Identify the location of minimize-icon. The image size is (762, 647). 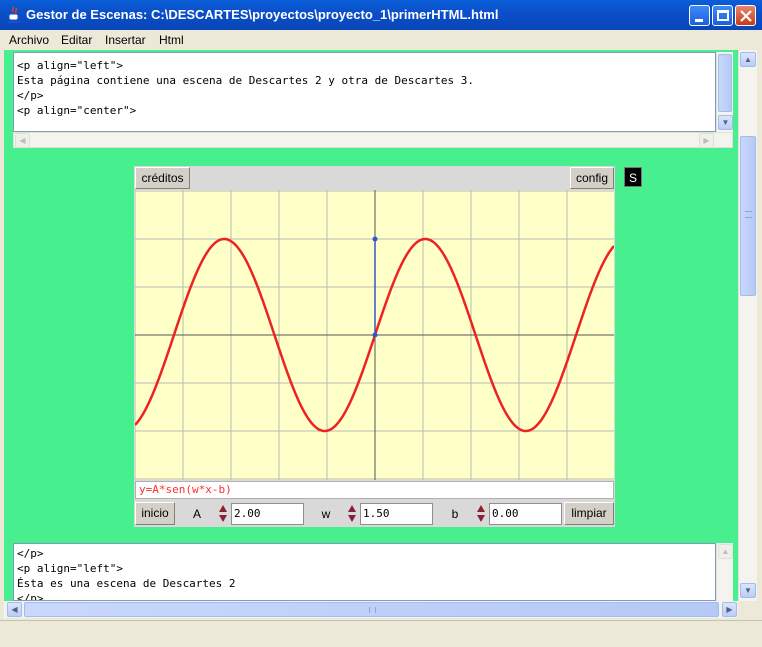
(699, 20).